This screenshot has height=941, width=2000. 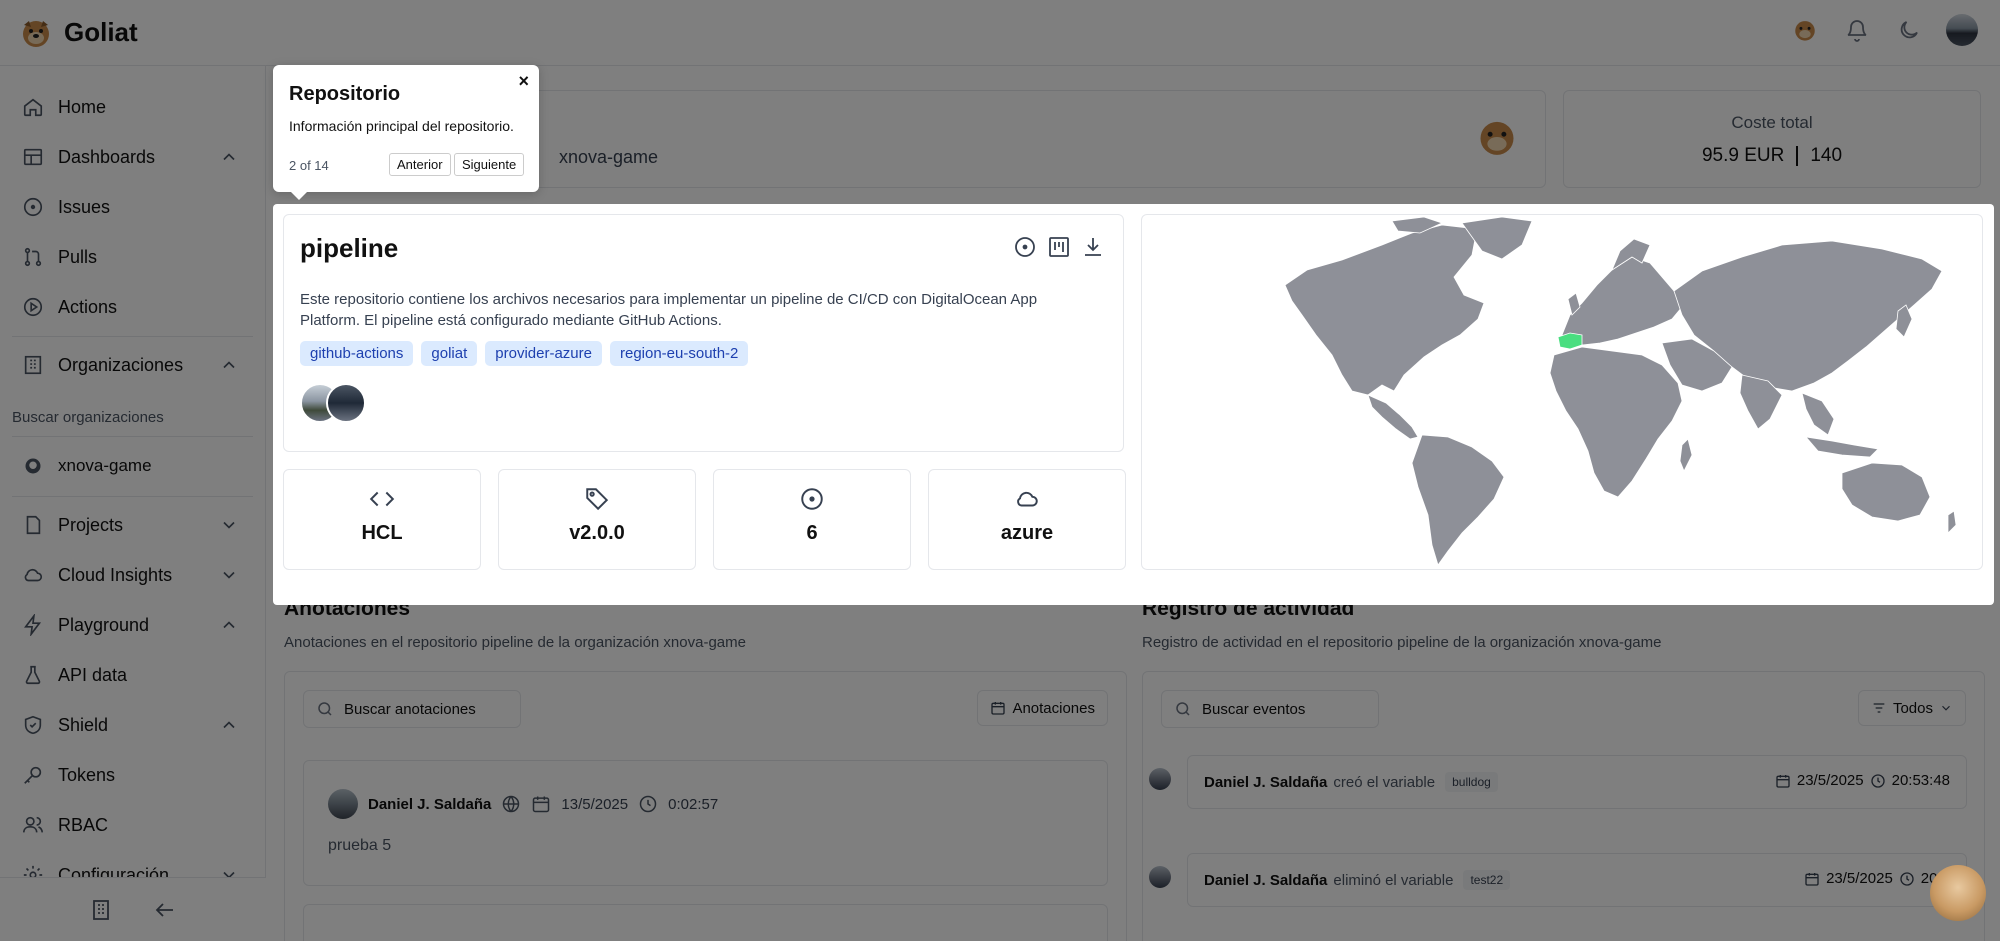 I want to click on stat-value: v2.0.0, so click(x=597, y=533).